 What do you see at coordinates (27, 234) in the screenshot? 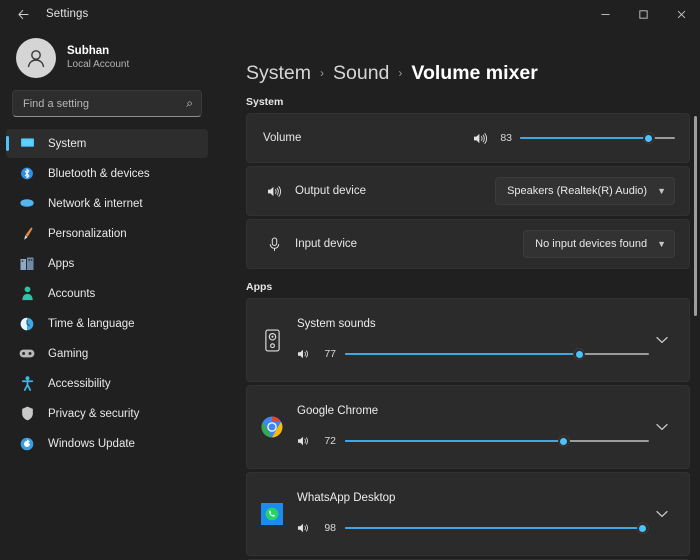
I see `paintbrush-icon` at bounding box center [27, 234].